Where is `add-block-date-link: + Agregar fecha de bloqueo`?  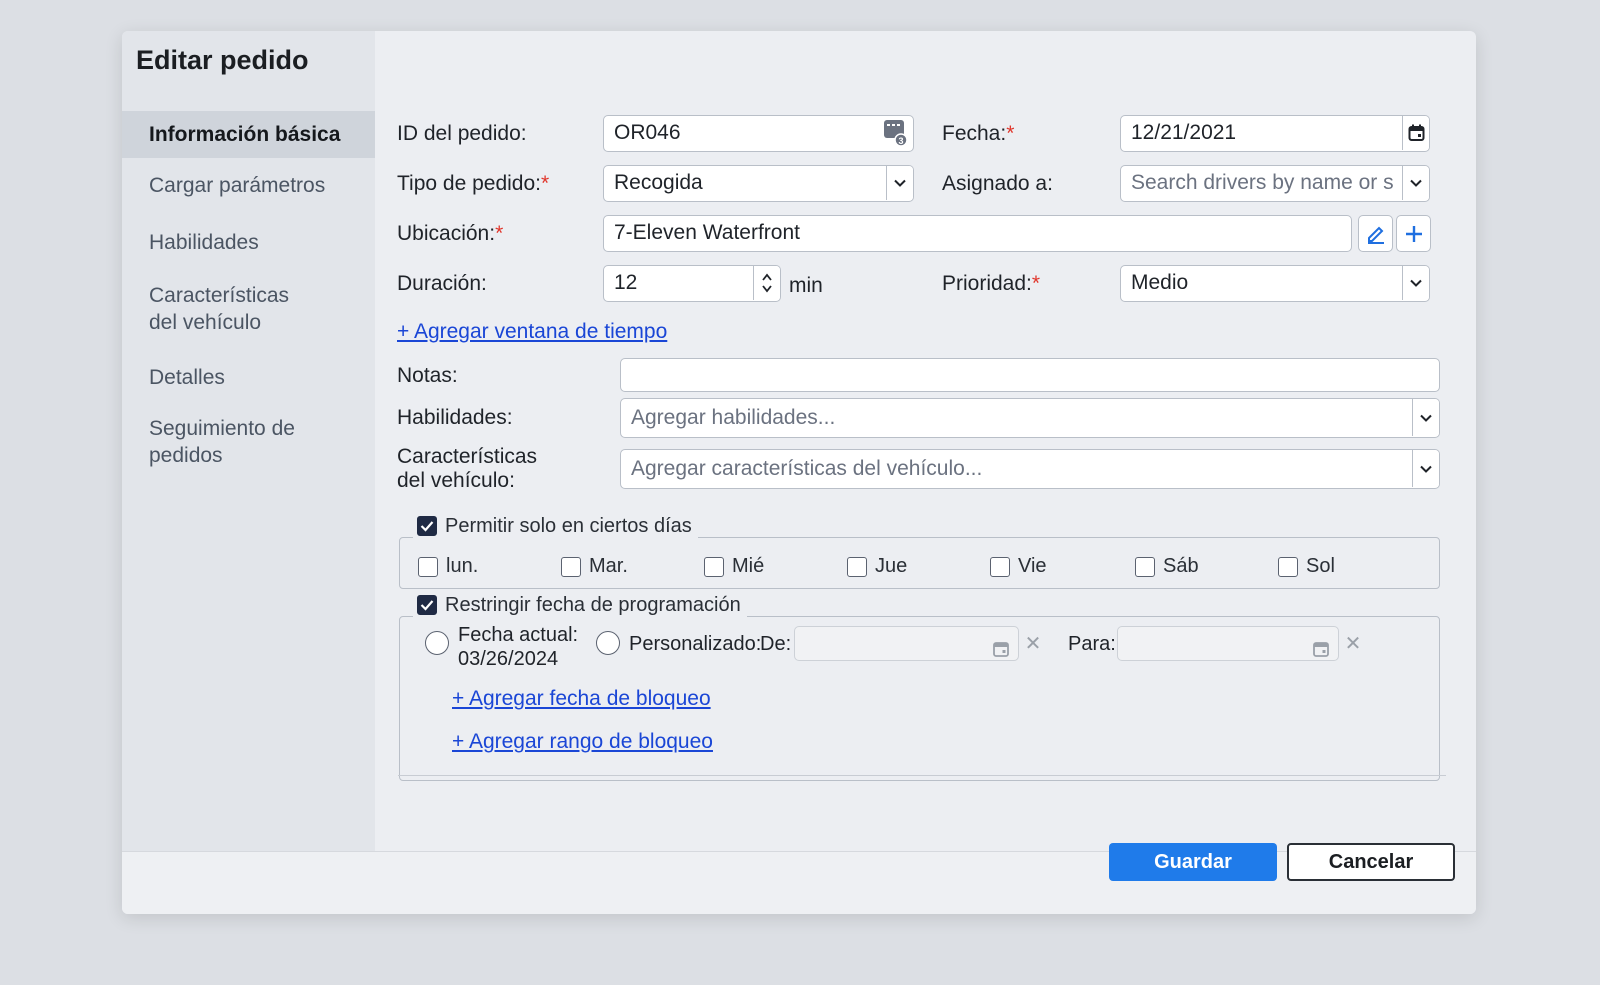
add-block-date-link: + Agregar fecha de bloqueo is located at coordinates (581, 699).